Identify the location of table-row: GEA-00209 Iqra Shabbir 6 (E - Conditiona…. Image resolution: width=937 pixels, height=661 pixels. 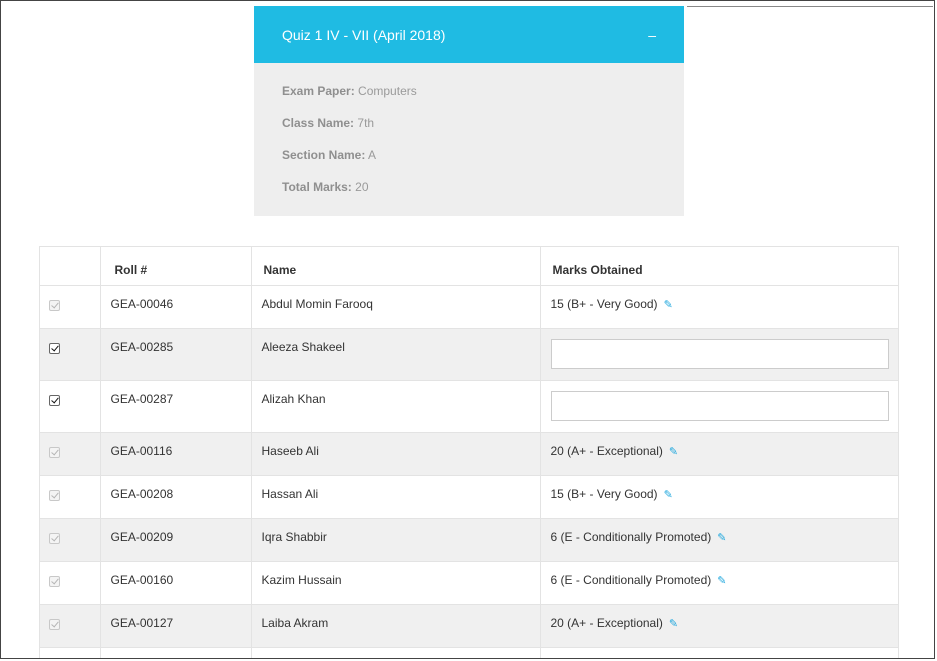
(469, 540).